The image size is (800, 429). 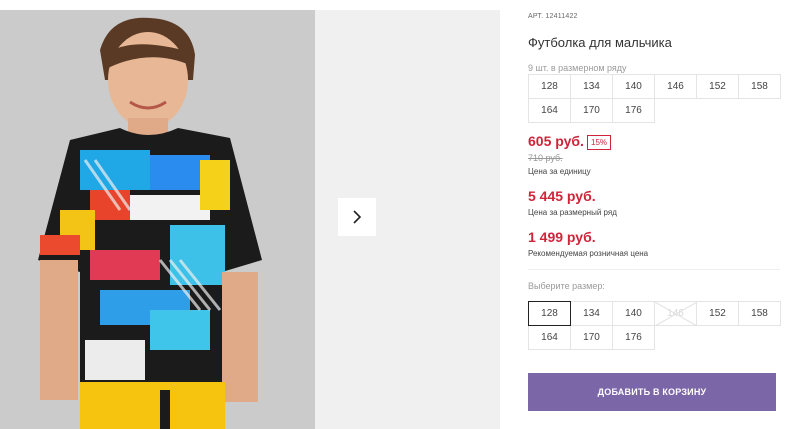 I want to click on product-title: Футболка для мальчика, so click(x=600, y=42).